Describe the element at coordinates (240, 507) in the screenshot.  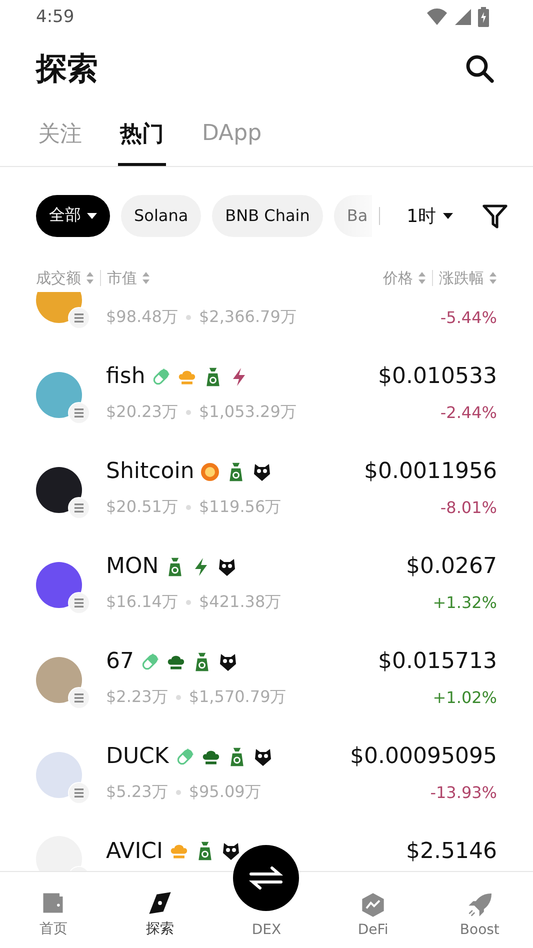
I see `market-cap-text: $119.56万` at that location.